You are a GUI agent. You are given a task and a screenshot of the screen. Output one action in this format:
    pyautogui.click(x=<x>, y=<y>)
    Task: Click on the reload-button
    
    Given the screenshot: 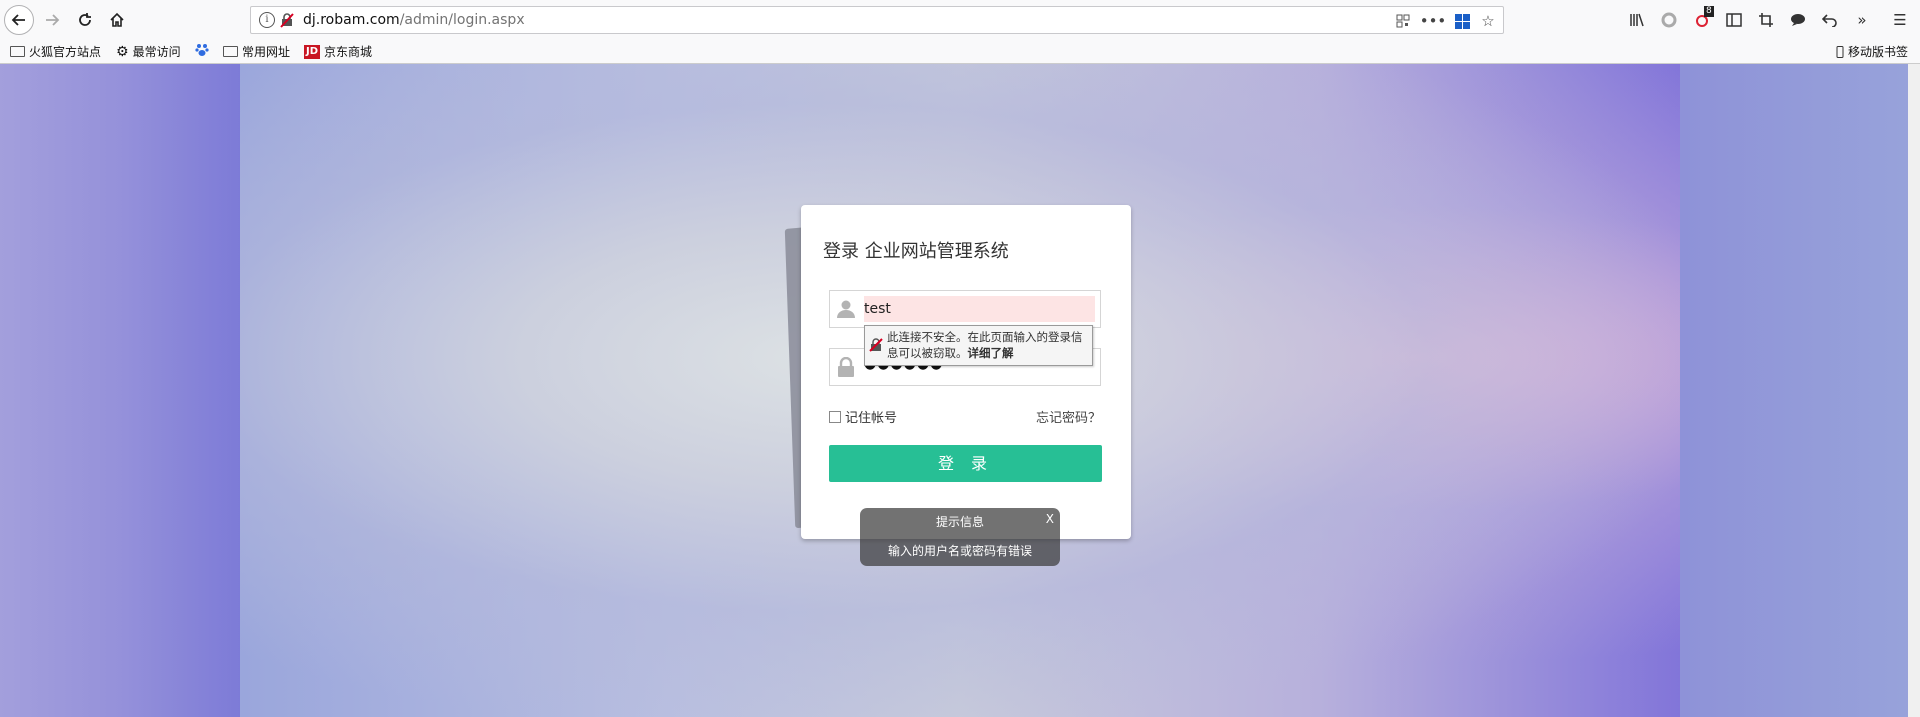 What is the action you would take?
    pyautogui.click(x=85, y=20)
    